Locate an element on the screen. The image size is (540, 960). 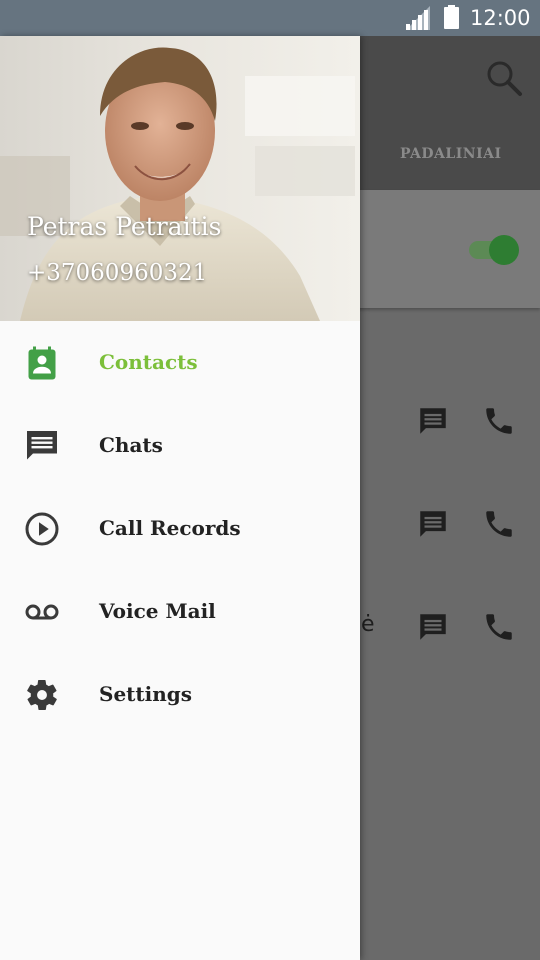
menu-item-contacts: Contacts is located at coordinates (180, 362).